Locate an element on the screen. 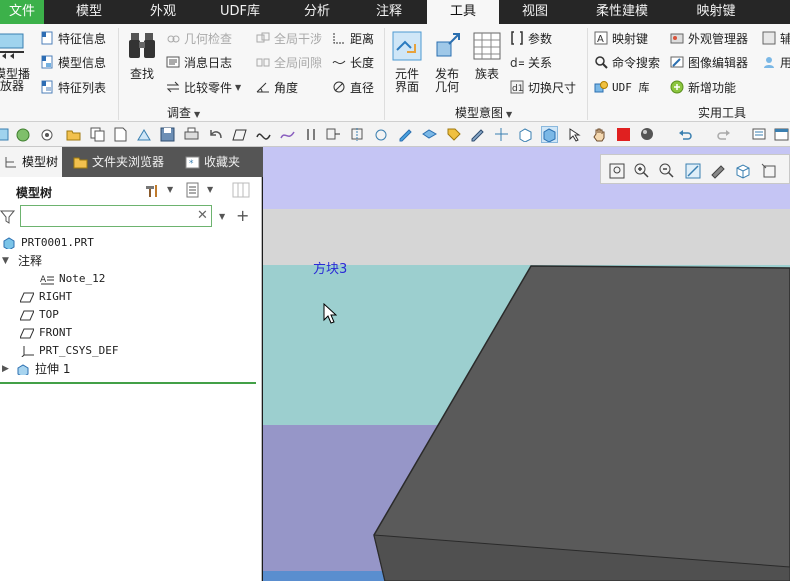 The width and height of the screenshot is (790, 581). annotation-label: 方块3 is located at coordinates (330, 267).